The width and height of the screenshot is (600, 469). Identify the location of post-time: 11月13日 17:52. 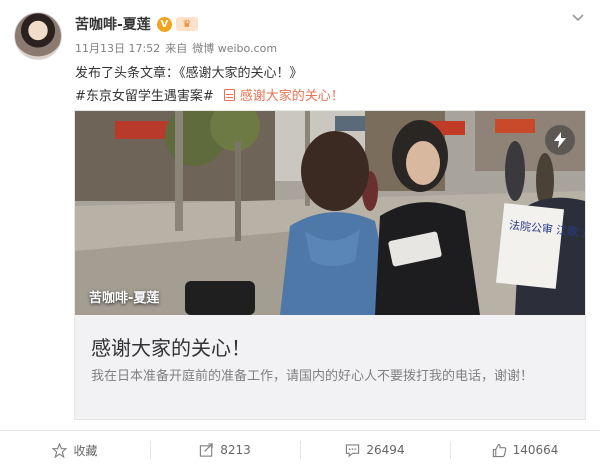
(117, 48).